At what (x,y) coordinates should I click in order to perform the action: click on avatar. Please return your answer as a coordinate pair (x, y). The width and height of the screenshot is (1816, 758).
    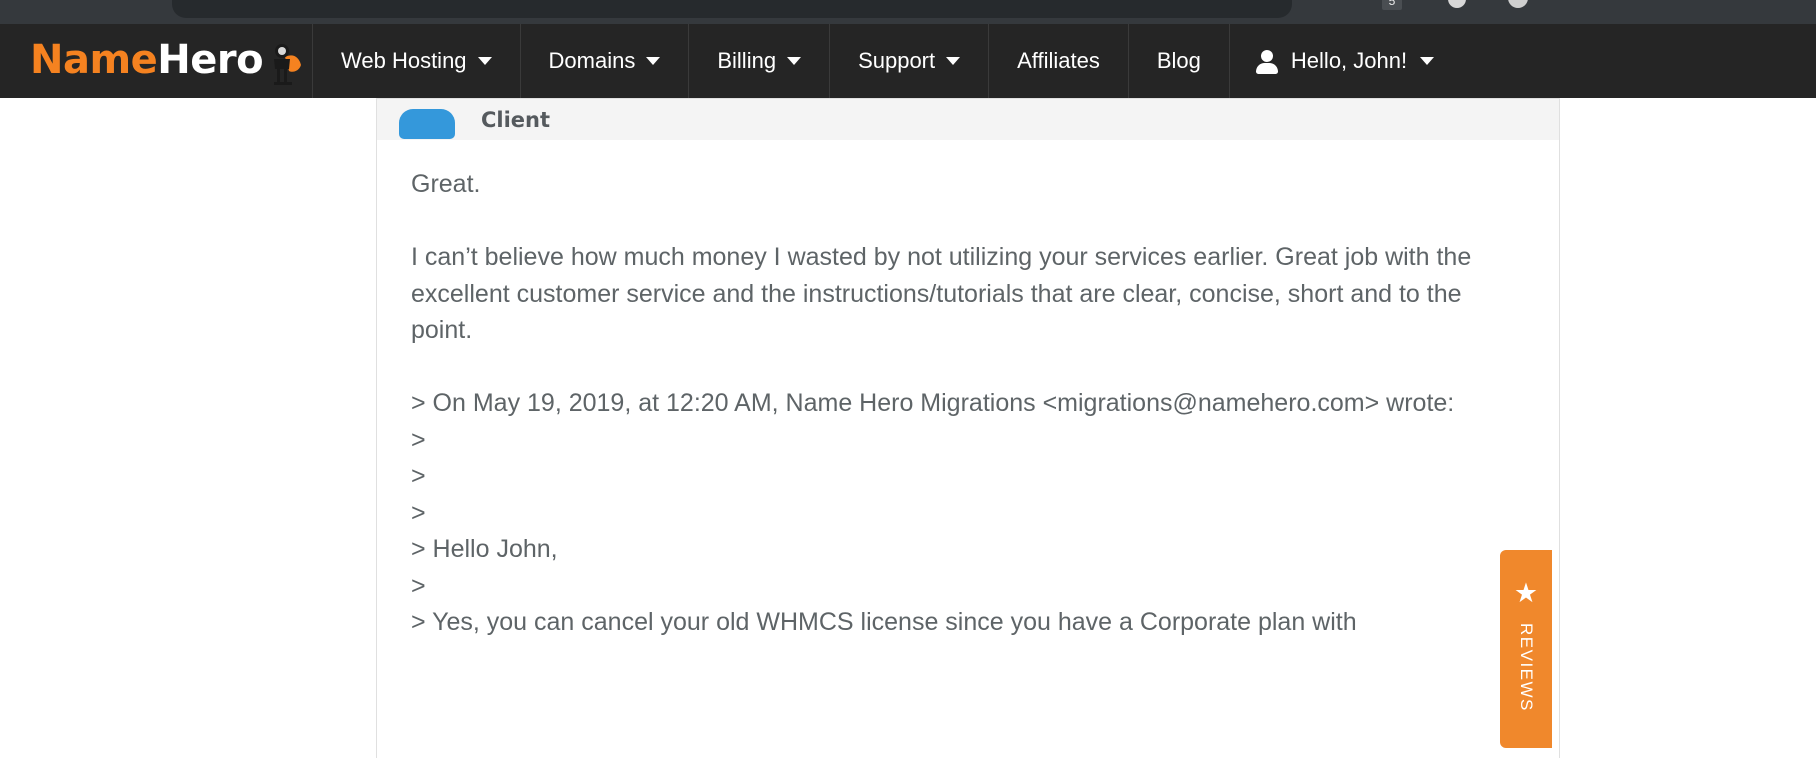
    Looking at the image, I should click on (427, 123).